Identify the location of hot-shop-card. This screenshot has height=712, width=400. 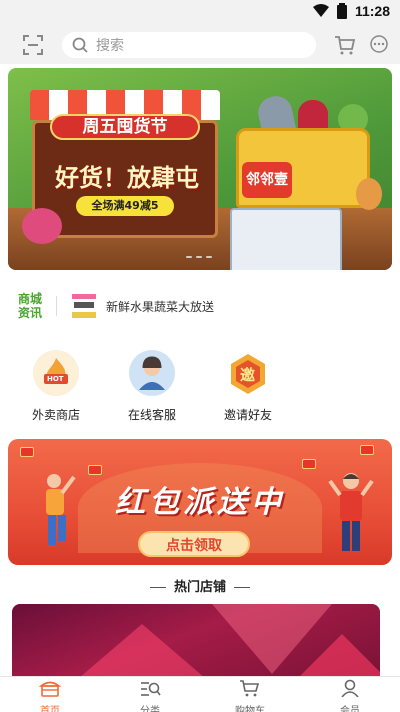
(196, 641).